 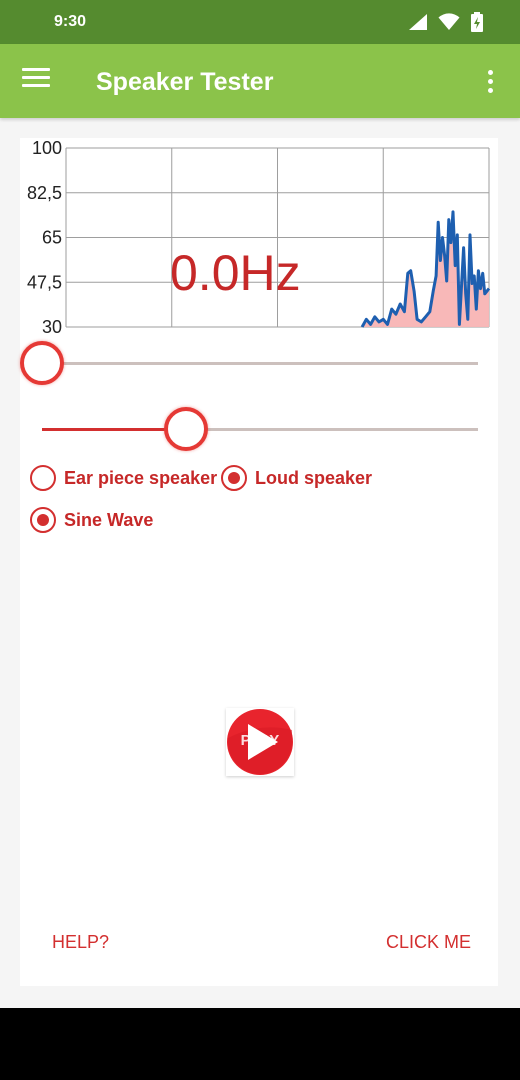 I want to click on click-me-button: CLICK ME, so click(x=428, y=942).